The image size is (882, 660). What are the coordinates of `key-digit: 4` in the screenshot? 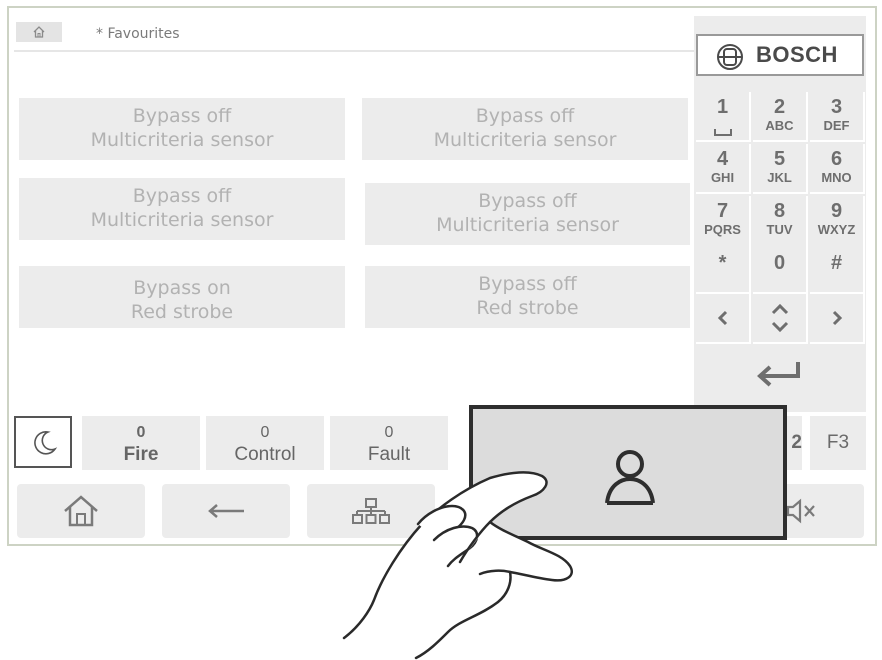 It's located at (722, 159).